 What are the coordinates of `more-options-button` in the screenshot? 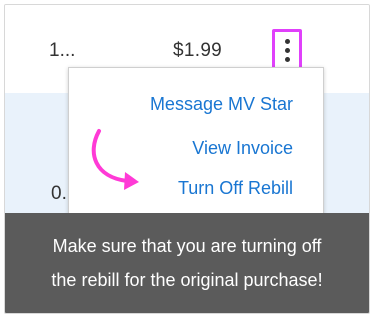 It's located at (287, 50).